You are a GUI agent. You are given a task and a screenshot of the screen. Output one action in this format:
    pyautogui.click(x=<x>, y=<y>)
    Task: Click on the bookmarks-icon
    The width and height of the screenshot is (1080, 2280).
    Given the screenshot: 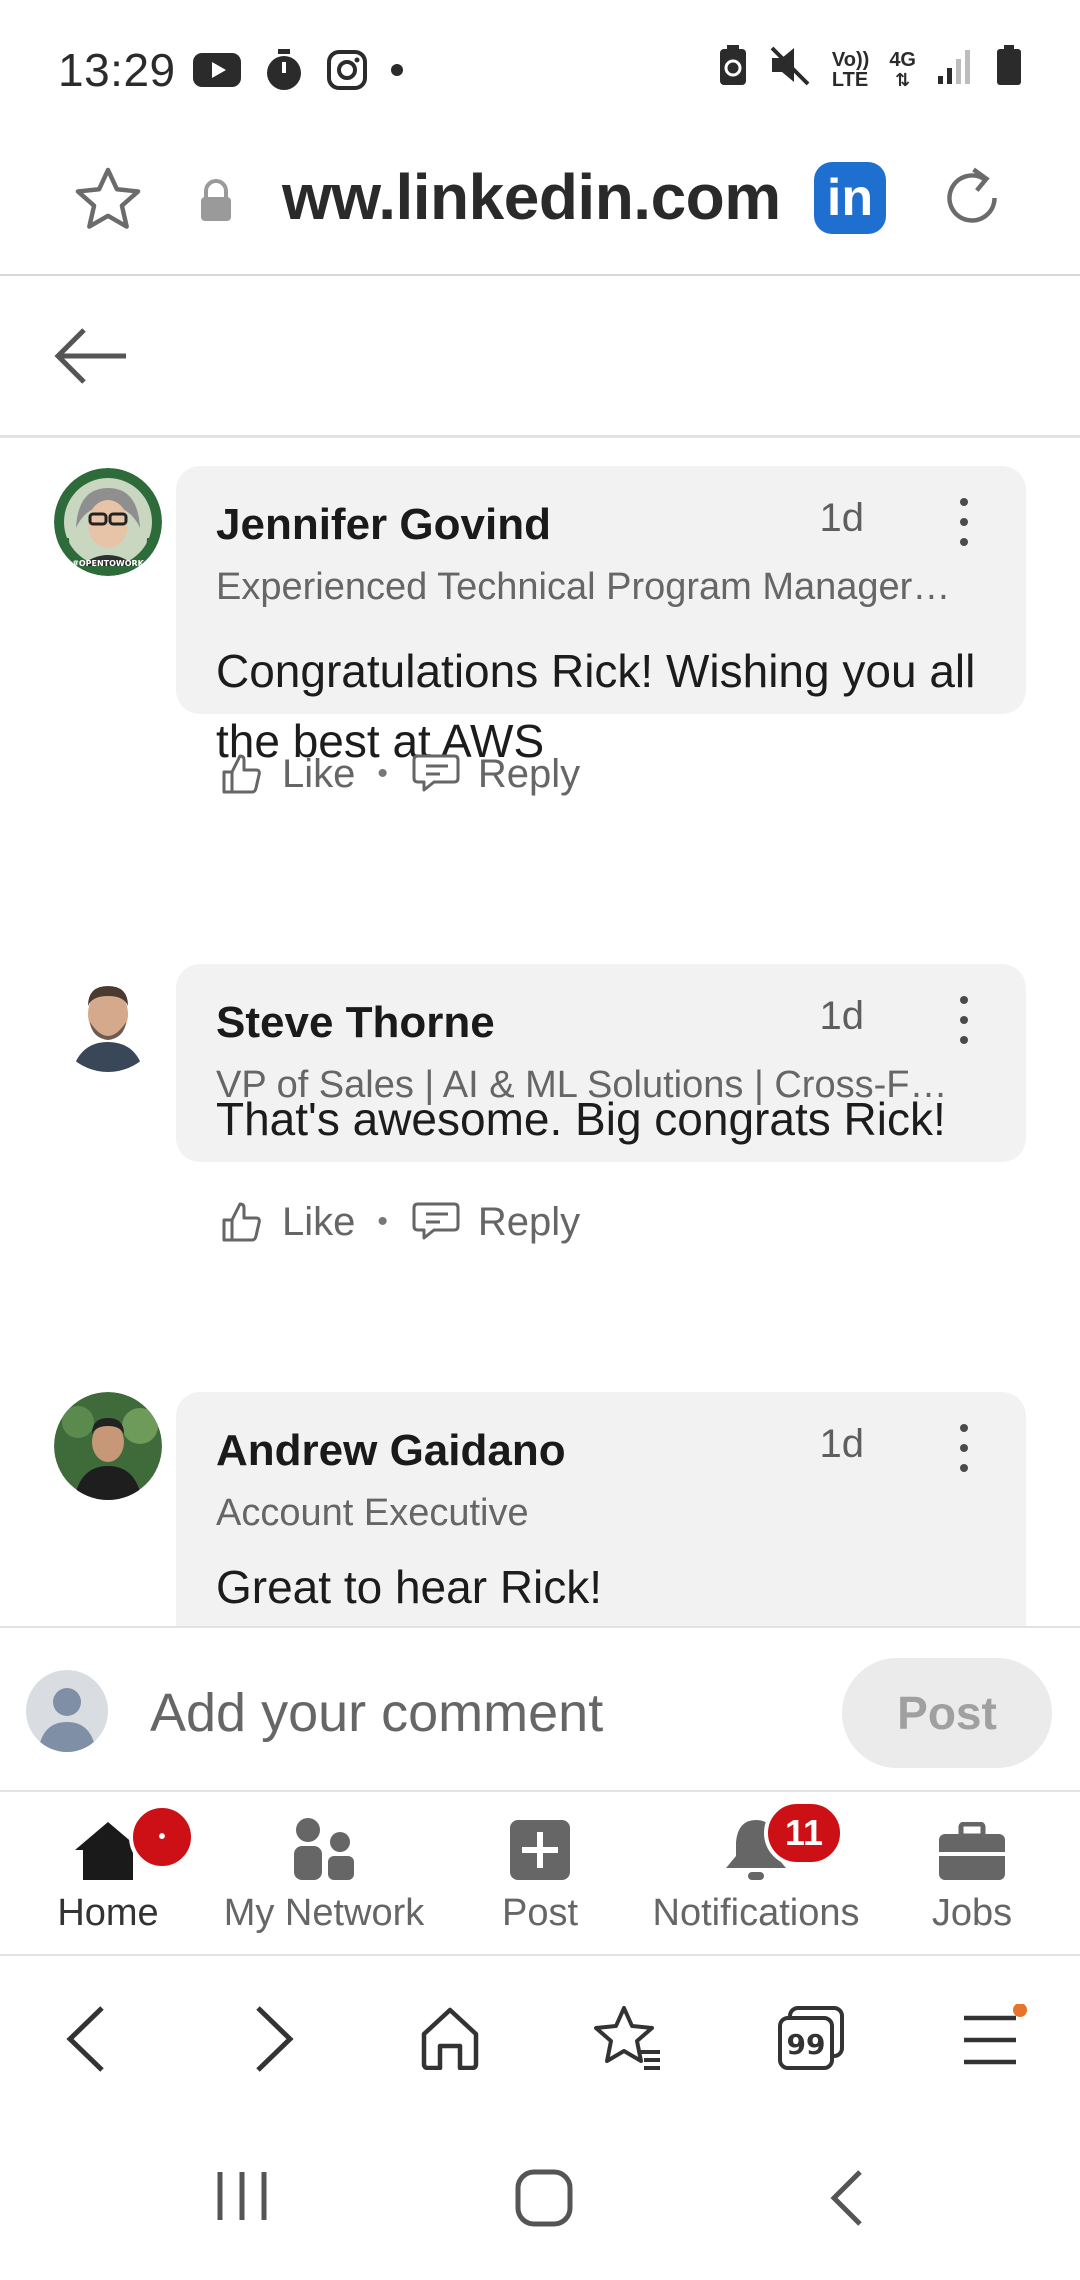 What is the action you would take?
    pyautogui.click(x=629, y=2041)
    